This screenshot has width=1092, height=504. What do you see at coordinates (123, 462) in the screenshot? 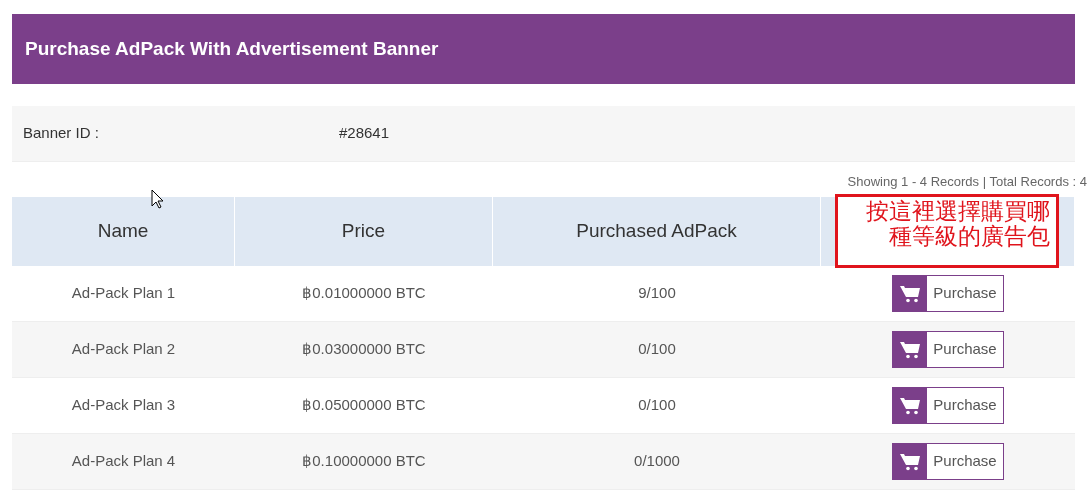
I see `table-cell: Ad-Pack Plan 4` at bounding box center [123, 462].